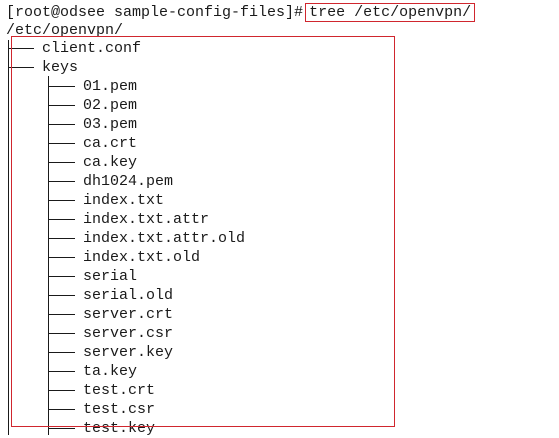 The image size is (559, 438). I want to click on tree-entry-file: 01.pem, so click(110, 86).